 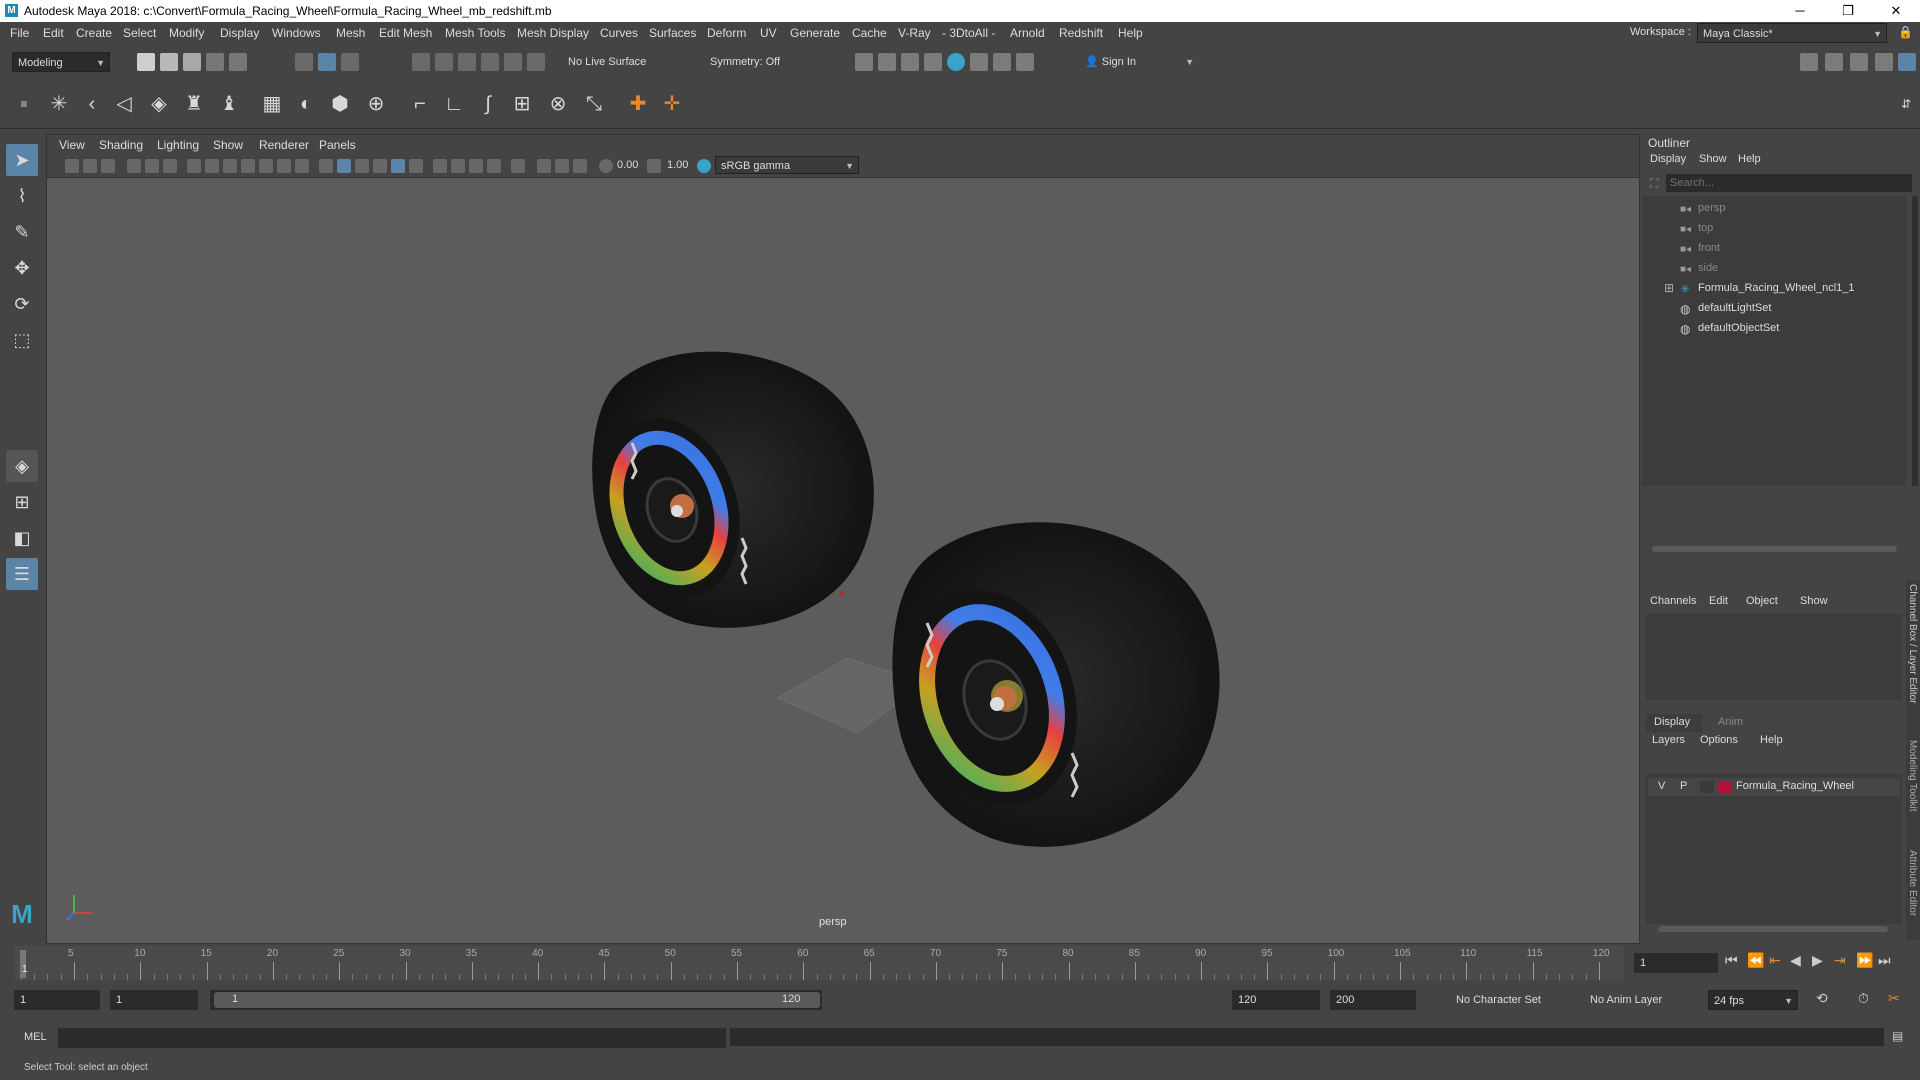 I want to click on new-scene-icon, so click(x=146, y=62).